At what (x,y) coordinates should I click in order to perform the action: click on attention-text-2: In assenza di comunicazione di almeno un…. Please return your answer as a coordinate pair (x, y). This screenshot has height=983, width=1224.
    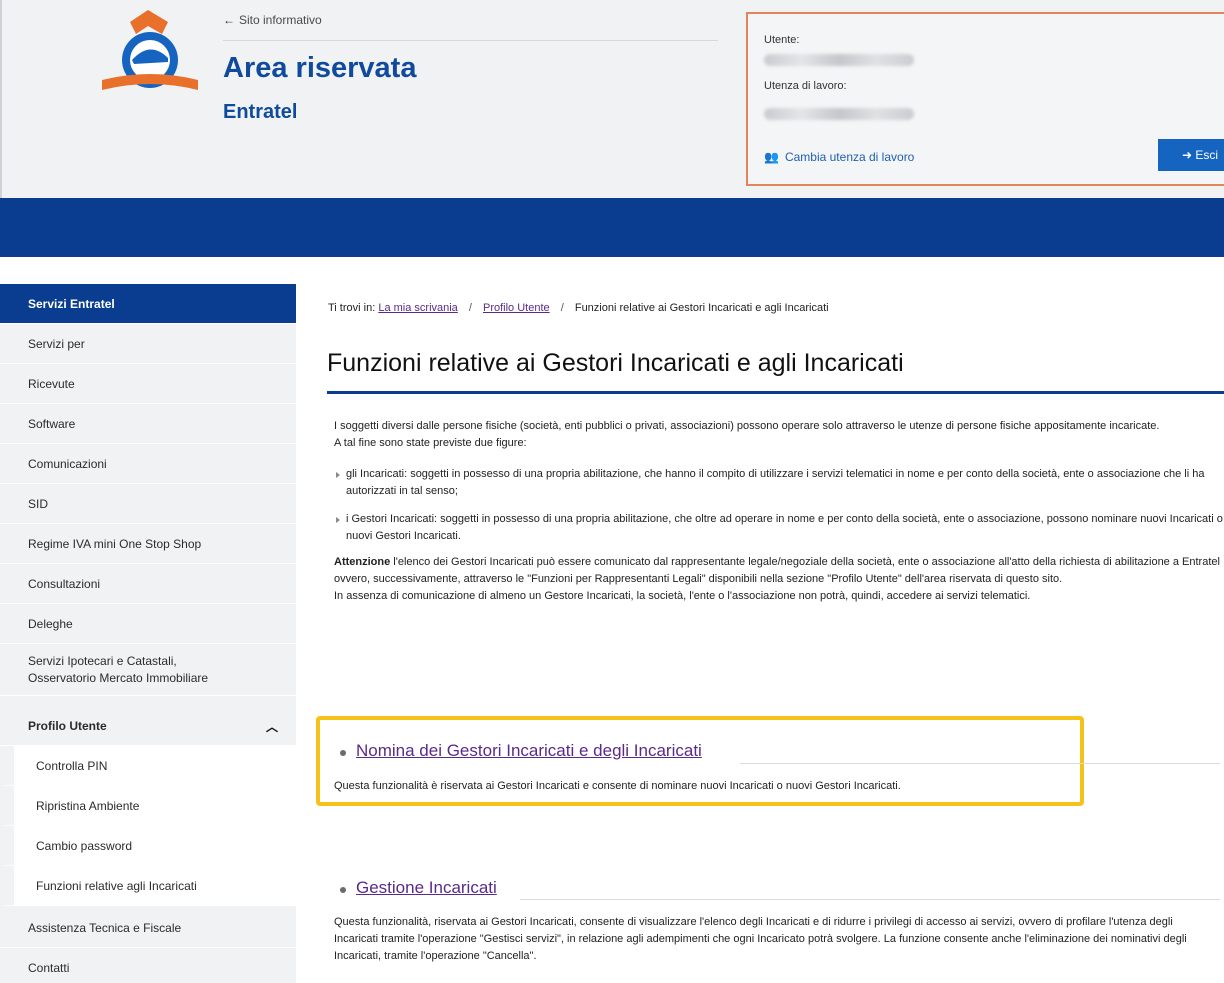
    Looking at the image, I should click on (682, 596).